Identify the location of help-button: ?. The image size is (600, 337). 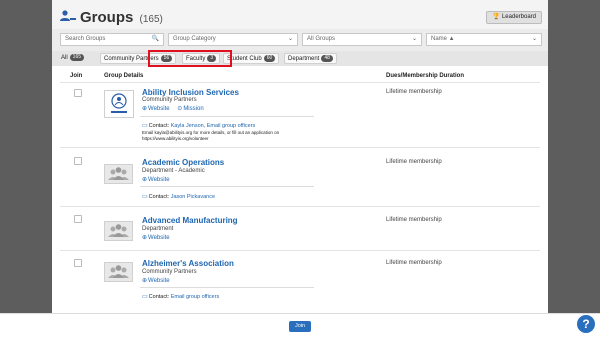
(586, 324).